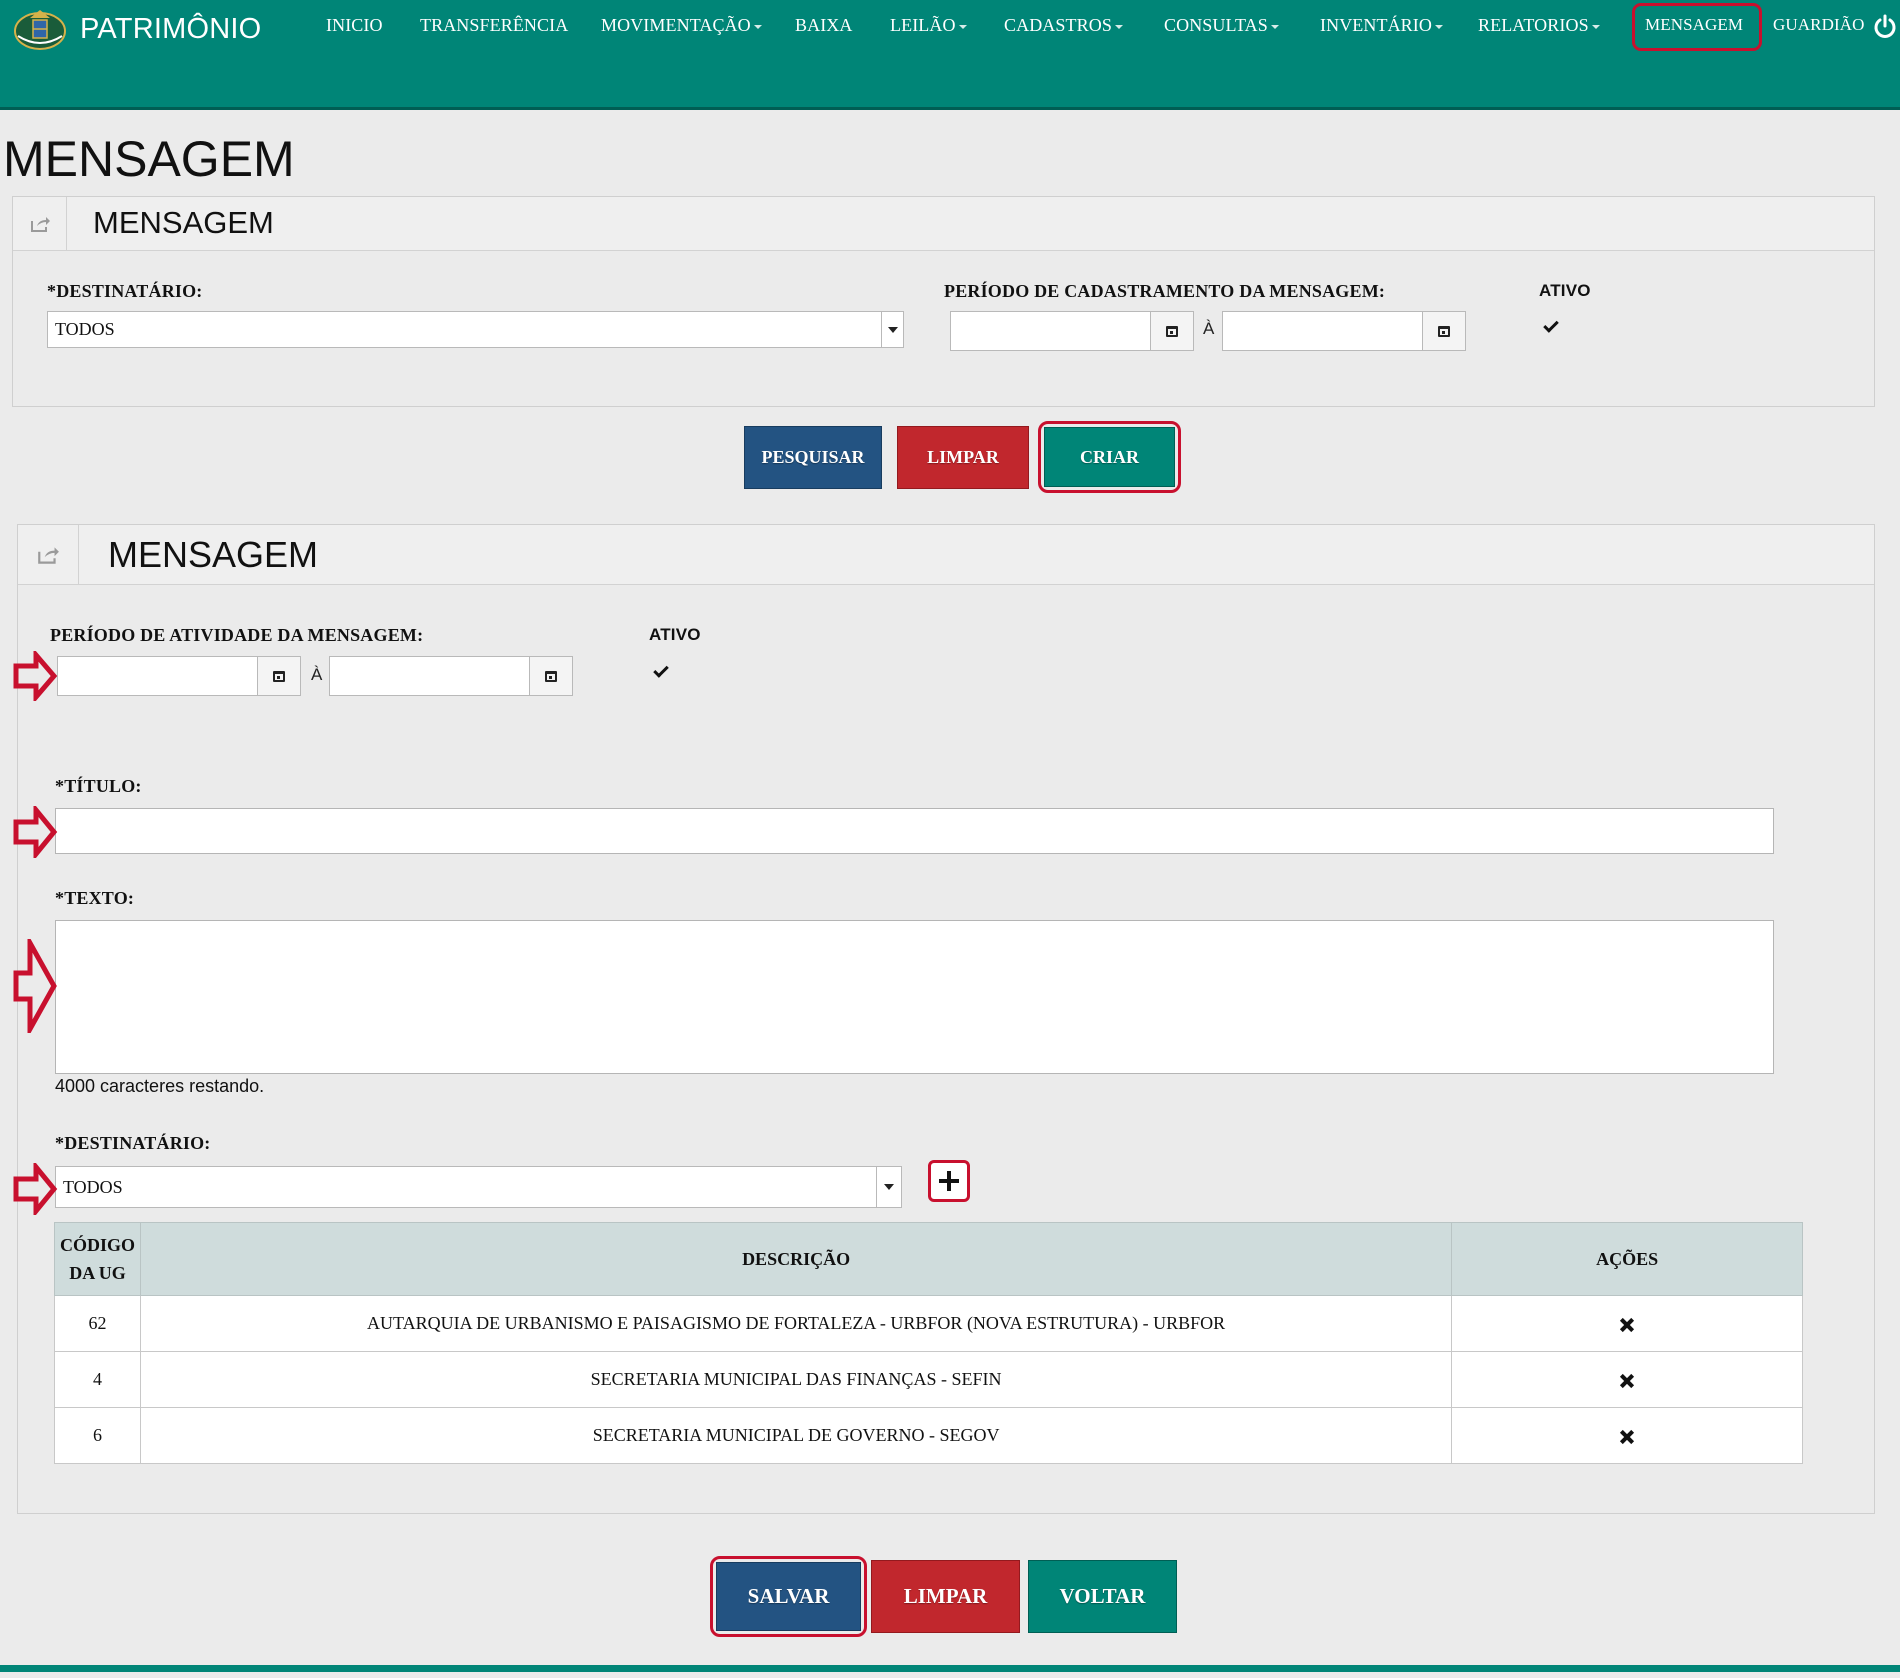 The width and height of the screenshot is (1900, 1678). Describe the element at coordinates (40, 30) in the screenshot. I see `coat-of-arms-logo` at that location.